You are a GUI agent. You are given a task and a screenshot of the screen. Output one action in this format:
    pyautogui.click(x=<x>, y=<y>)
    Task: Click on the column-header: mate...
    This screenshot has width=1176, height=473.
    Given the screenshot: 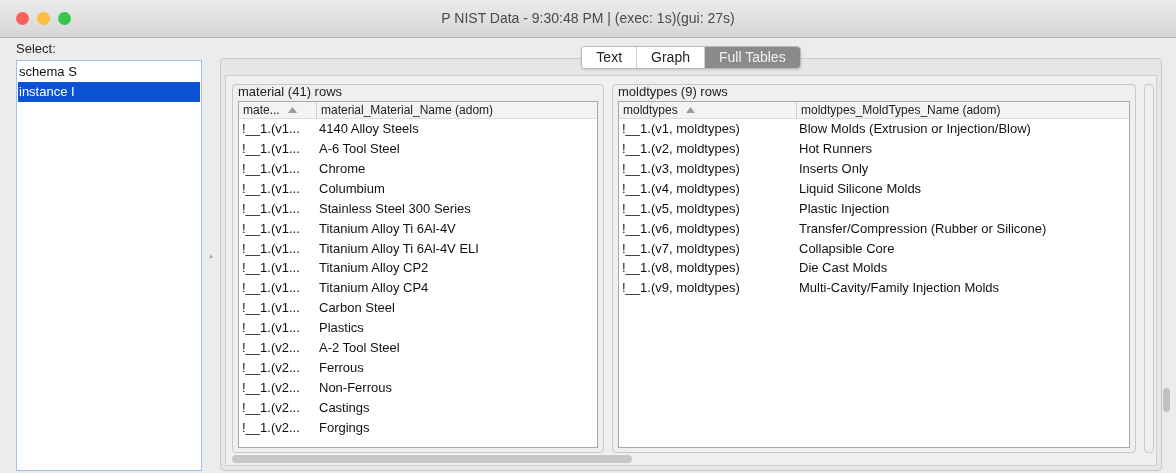 What is the action you would take?
    pyautogui.click(x=278, y=110)
    